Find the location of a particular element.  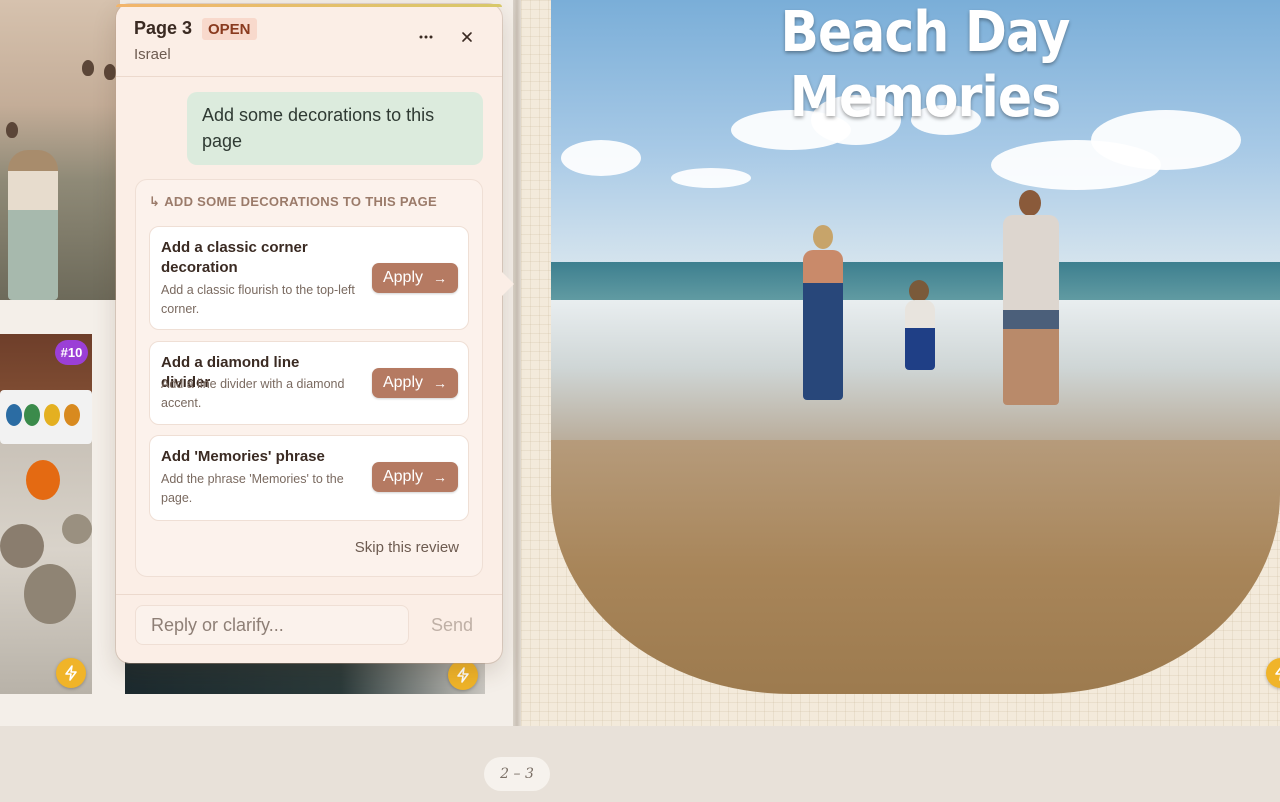

photo-painting-rocks is located at coordinates (46, 514).